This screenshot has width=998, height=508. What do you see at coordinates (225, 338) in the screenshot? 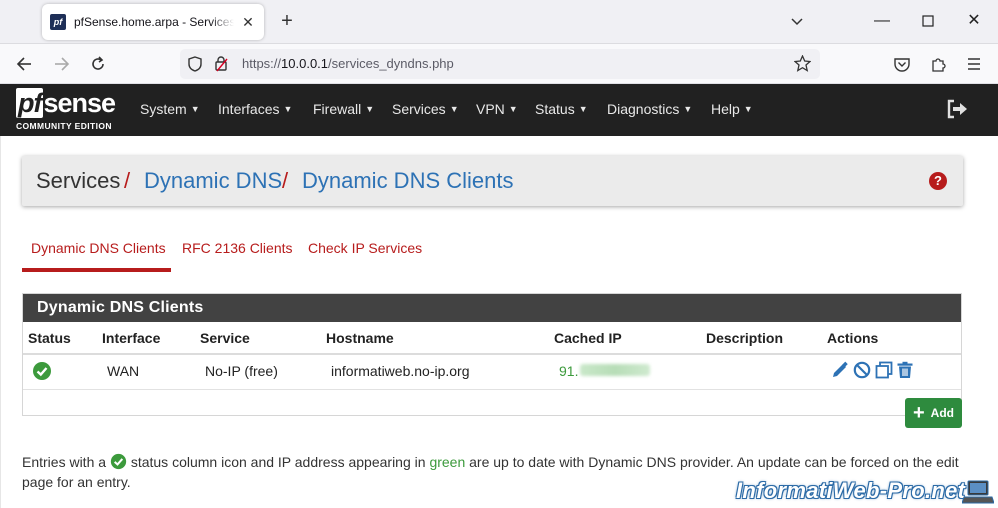
I see `column-header-service: Service` at bounding box center [225, 338].